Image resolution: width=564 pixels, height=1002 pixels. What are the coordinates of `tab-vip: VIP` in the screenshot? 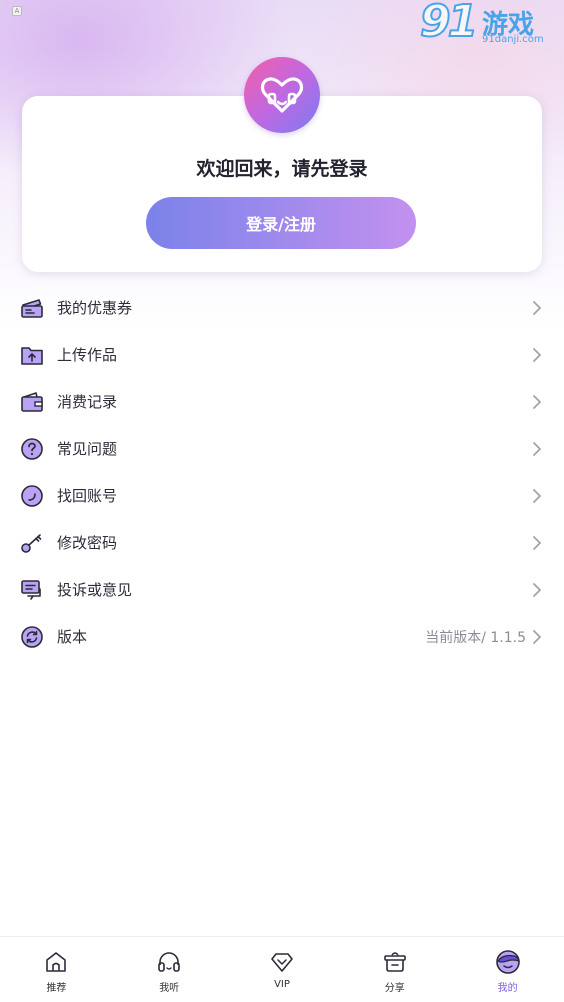 It's located at (282, 969).